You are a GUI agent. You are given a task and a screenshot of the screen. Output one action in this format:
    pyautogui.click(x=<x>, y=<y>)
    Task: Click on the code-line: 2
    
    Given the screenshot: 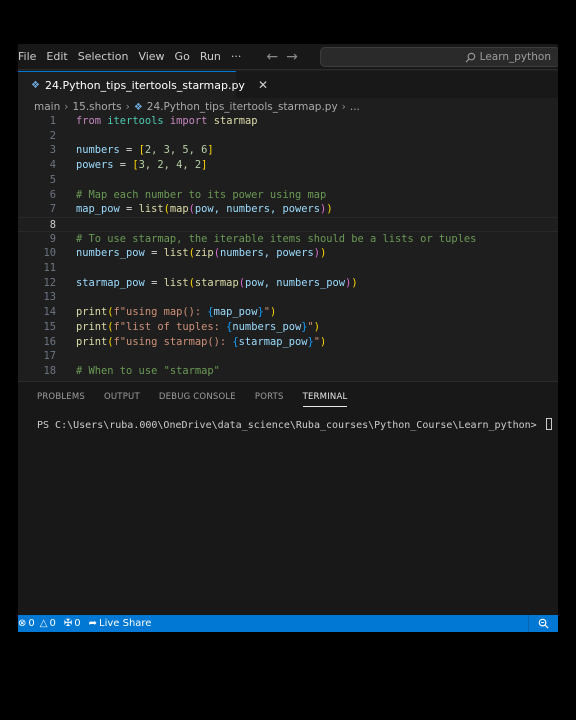 What is the action you would take?
    pyautogui.click(x=288, y=136)
    